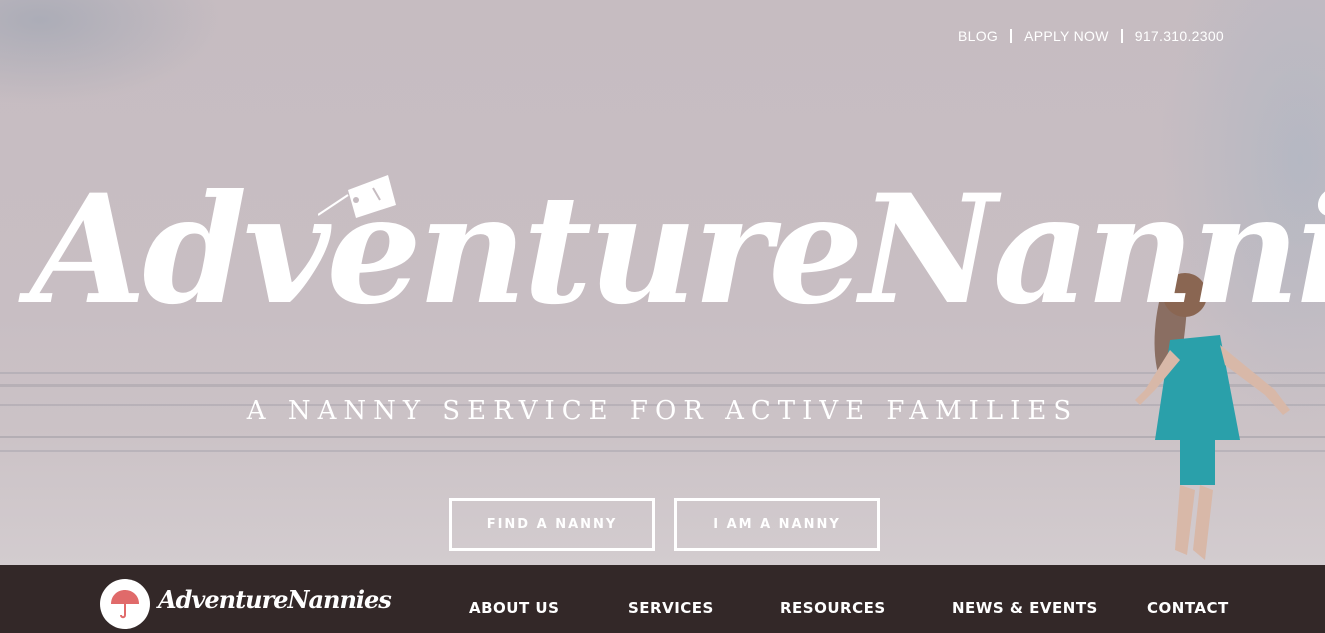 This screenshot has width=1325, height=633. I want to click on logo-badge, so click(125, 604).